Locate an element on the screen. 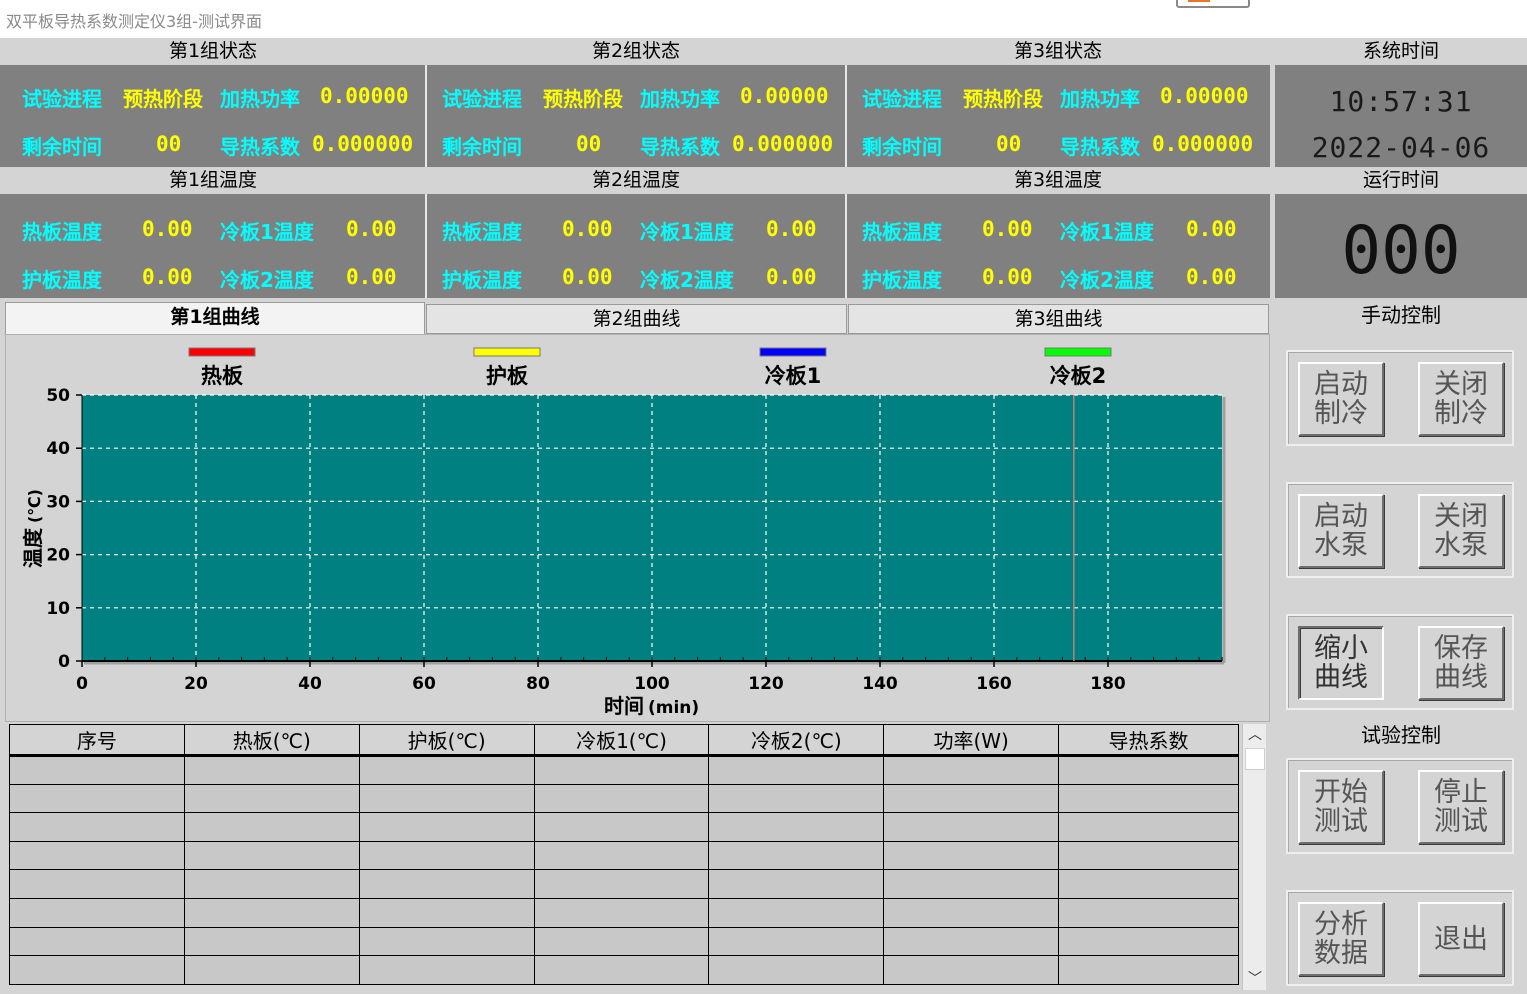 The width and height of the screenshot is (1527, 994). x-tick-label: 180 is located at coordinates (1108, 684).